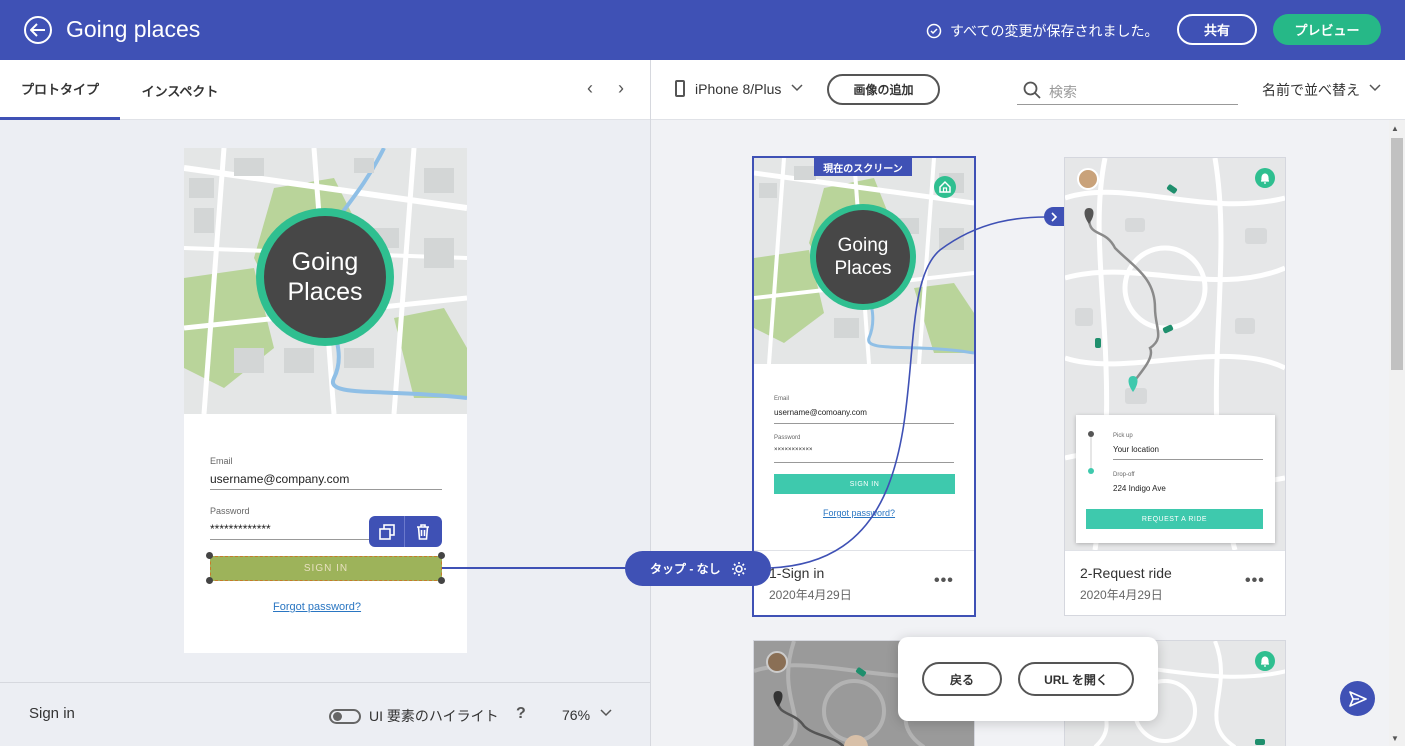 This screenshot has height=746, width=1405. Describe the element at coordinates (685, 569) in the screenshot. I see `interaction-label: タップ - なし` at that location.